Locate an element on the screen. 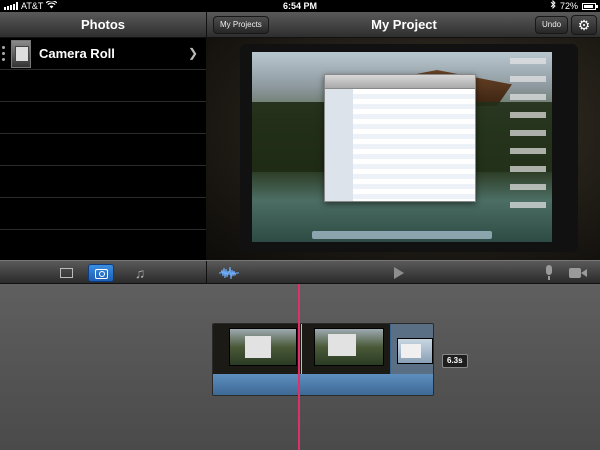  status-right: 72% is located at coordinates (574, 6).